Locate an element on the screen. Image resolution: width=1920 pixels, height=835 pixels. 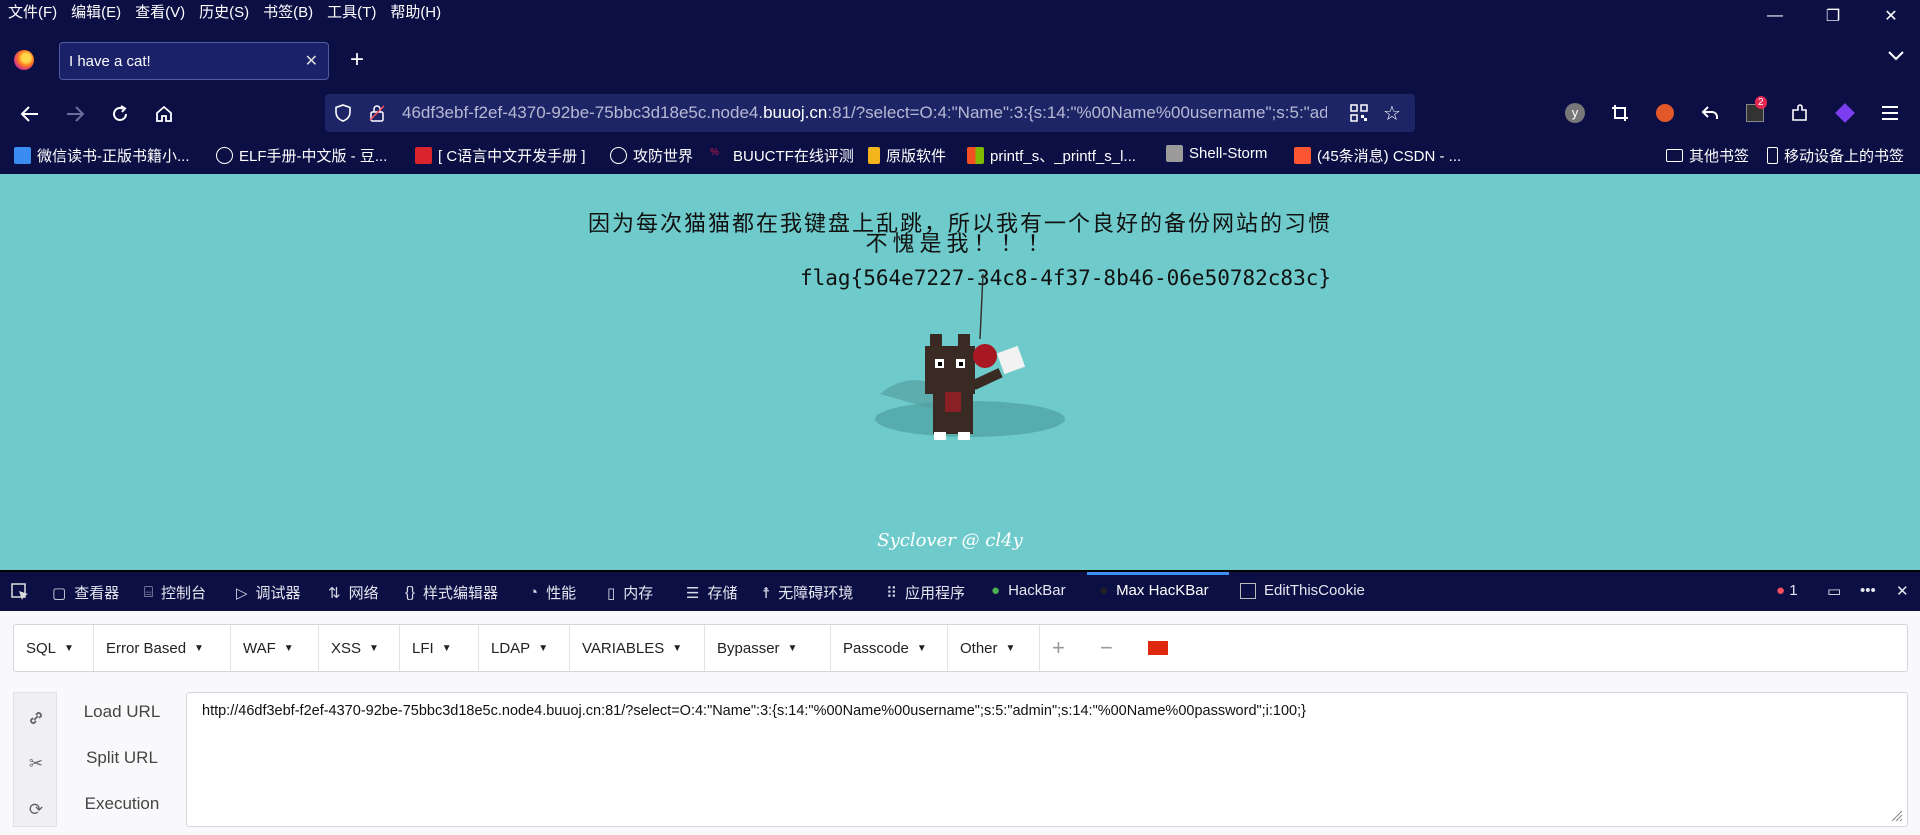
menu-view: 查看(V) is located at coordinates (160, 11).